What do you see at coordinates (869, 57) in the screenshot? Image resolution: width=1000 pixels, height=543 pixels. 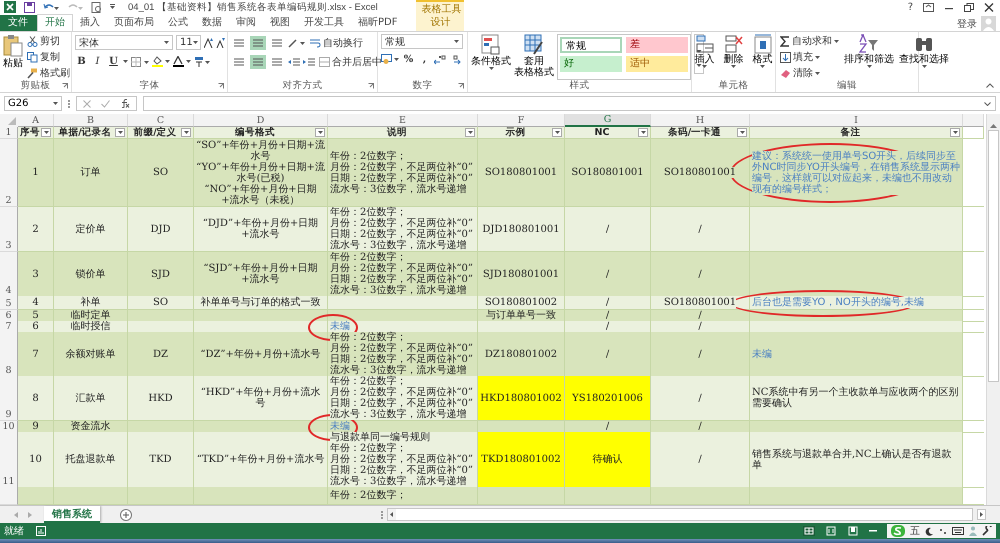 I see `sort-filter-button: 排序和筛选` at bounding box center [869, 57].